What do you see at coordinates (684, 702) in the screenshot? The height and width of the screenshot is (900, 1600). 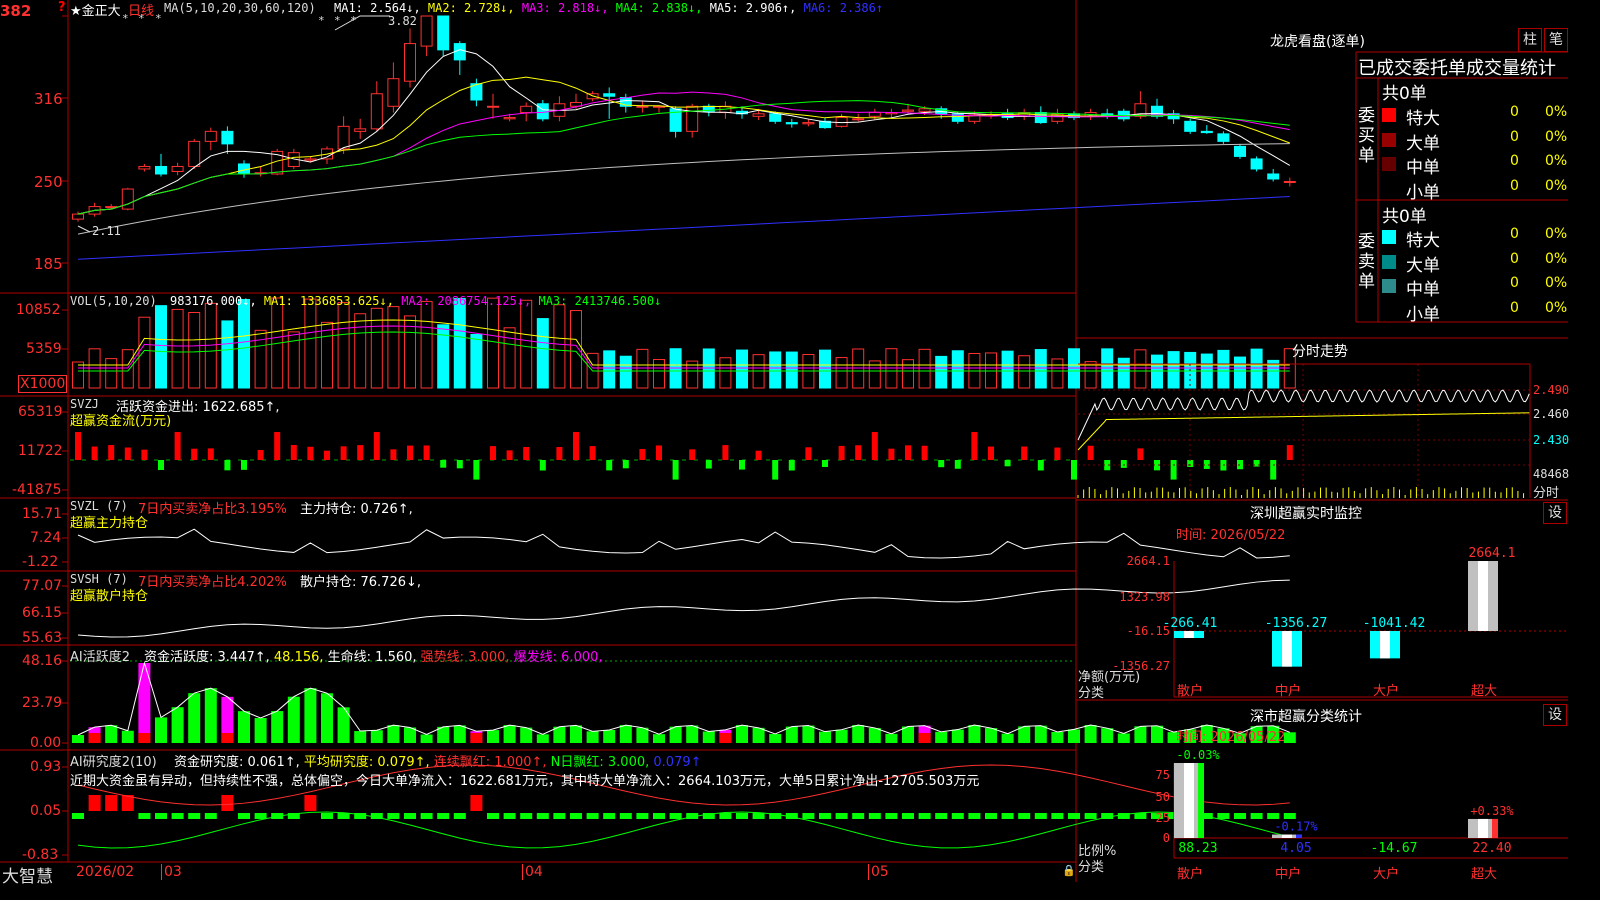 I see `ai-activity-bars` at bounding box center [684, 702].